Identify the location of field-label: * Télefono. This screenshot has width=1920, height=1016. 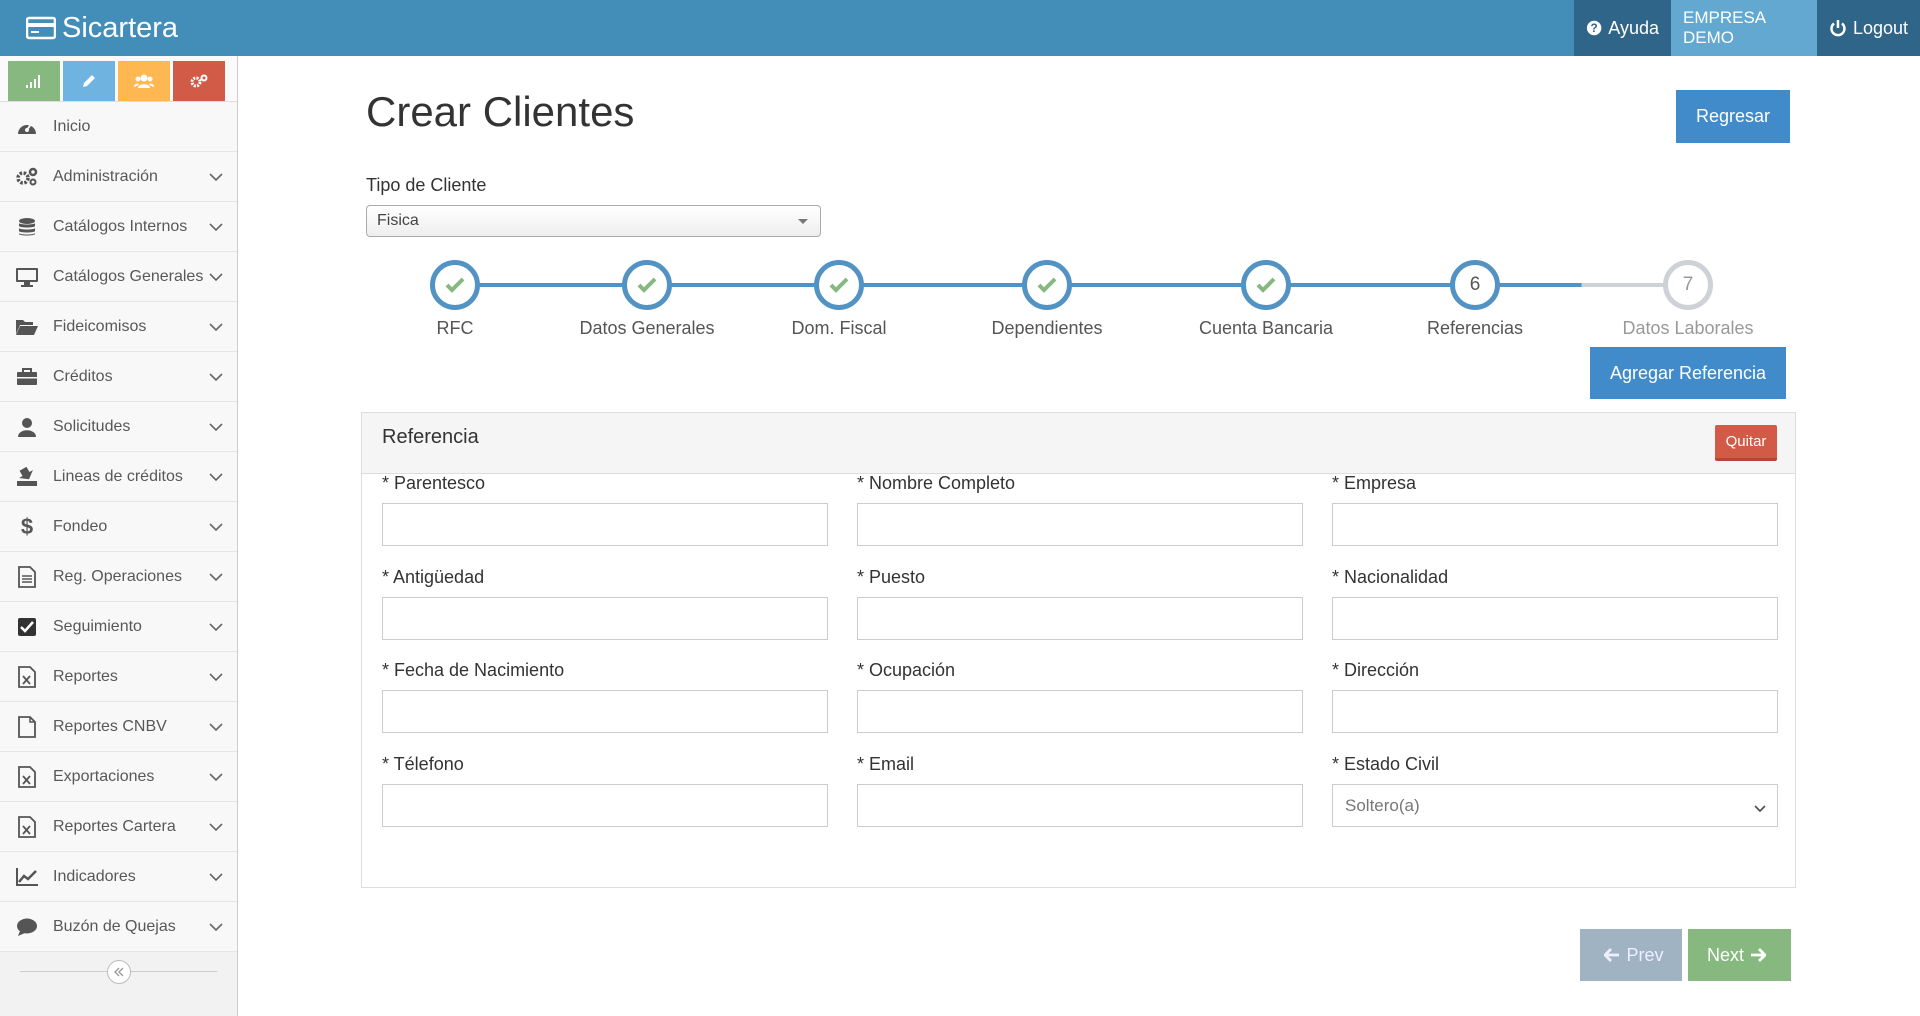
(423, 764).